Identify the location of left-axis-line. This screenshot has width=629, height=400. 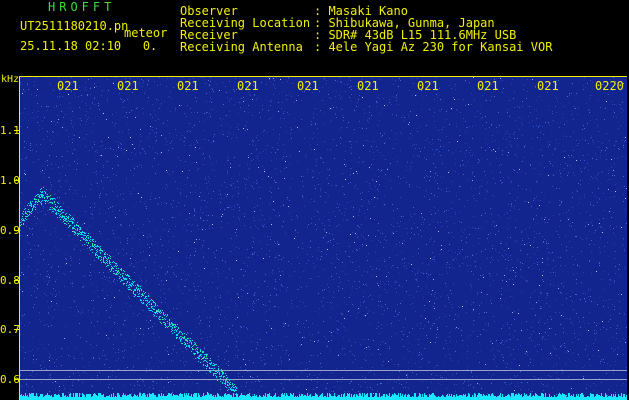
(19, 238).